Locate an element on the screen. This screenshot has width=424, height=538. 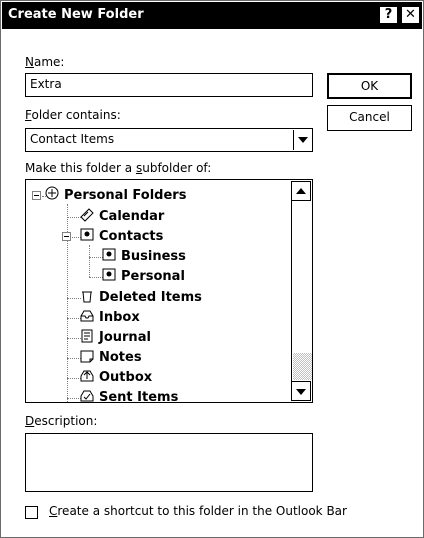
help-button: ? is located at coordinates (388, 15).